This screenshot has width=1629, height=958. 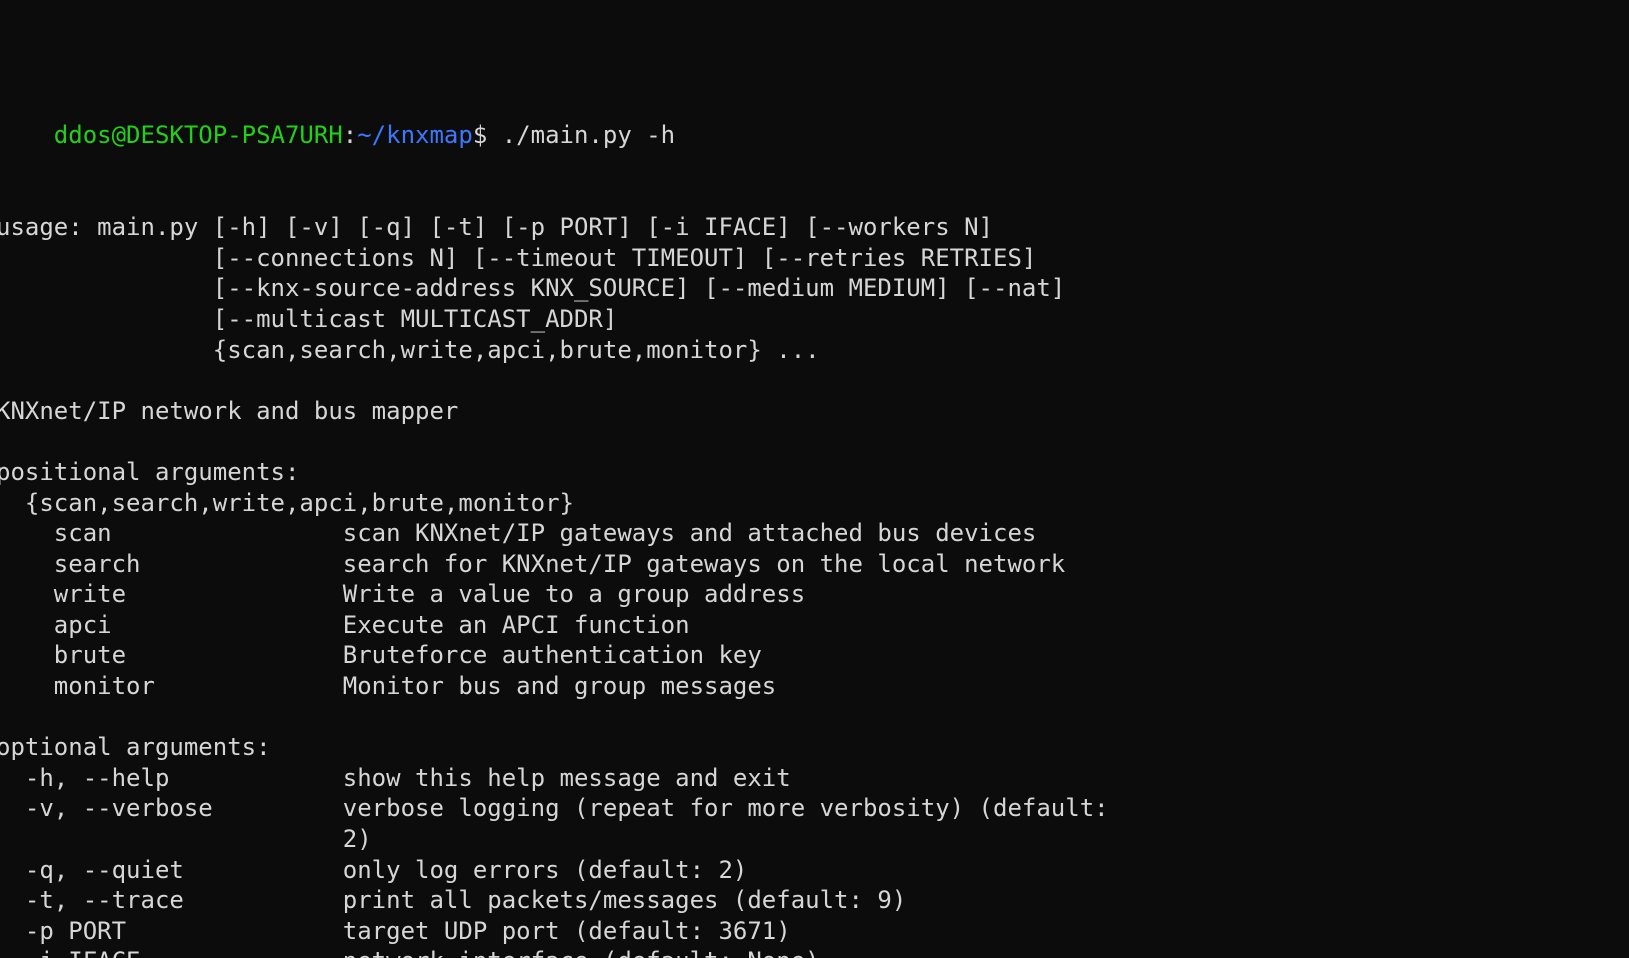 I want to click on output-line: positional arguments:, so click(x=150, y=471).